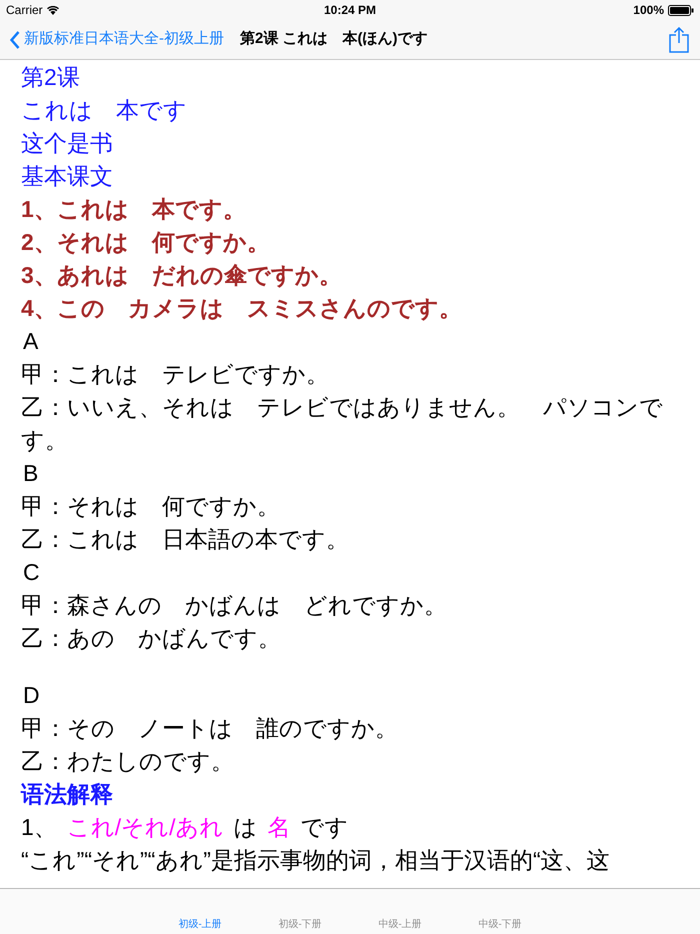  What do you see at coordinates (67, 794) in the screenshot?
I see `section-heading: 语法解释` at bounding box center [67, 794].